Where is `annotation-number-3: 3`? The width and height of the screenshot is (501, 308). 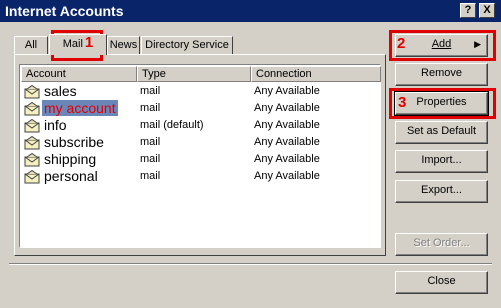
annotation-number-3: 3 is located at coordinates (402, 102).